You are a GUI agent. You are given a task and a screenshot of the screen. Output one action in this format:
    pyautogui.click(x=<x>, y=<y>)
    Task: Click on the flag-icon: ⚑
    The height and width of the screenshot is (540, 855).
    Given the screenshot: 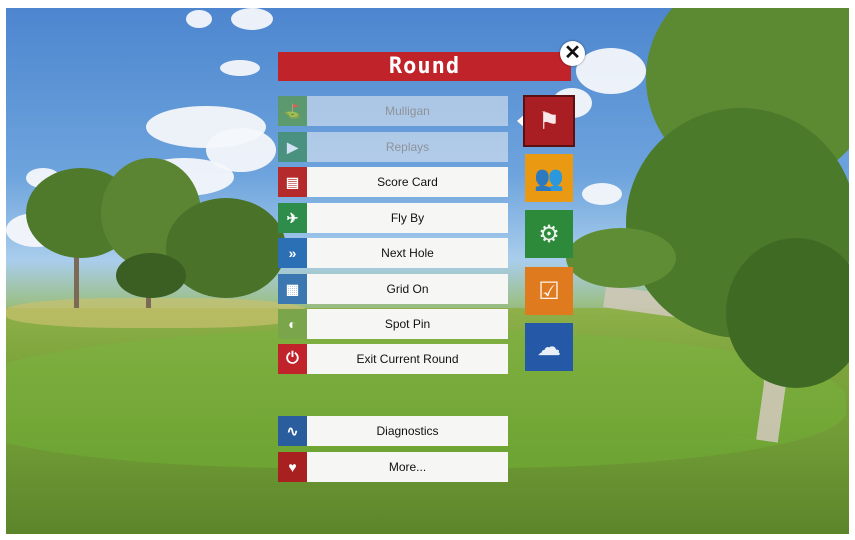 What is the action you would take?
    pyautogui.click(x=549, y=121)
    